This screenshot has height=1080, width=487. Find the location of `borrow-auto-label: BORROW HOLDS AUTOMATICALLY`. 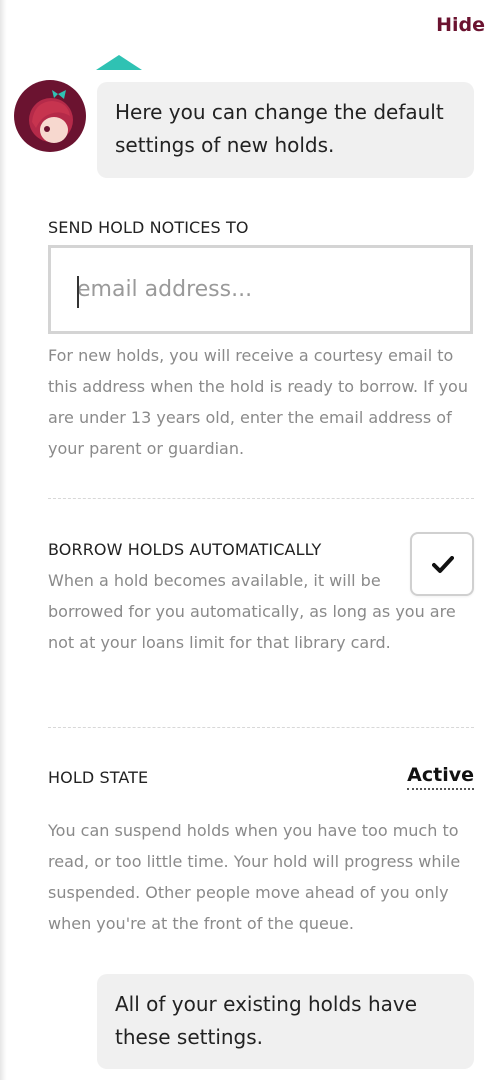

borrow-auto-label: BORROW HOLDS AUTOMATICALLY is located at coordinates (185, 549).